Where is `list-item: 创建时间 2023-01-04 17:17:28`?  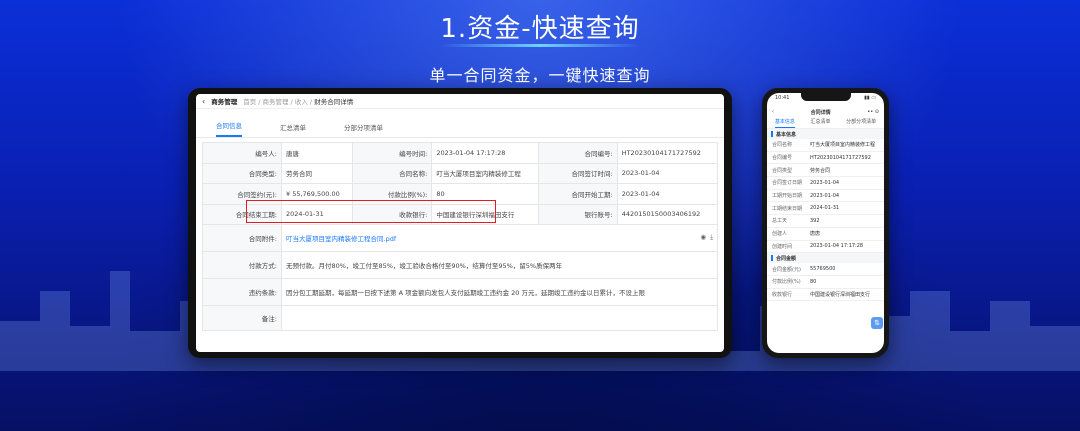 list-item: 创建时间 2023-01-04 17:17:28 is located at coordinates (825, 247).